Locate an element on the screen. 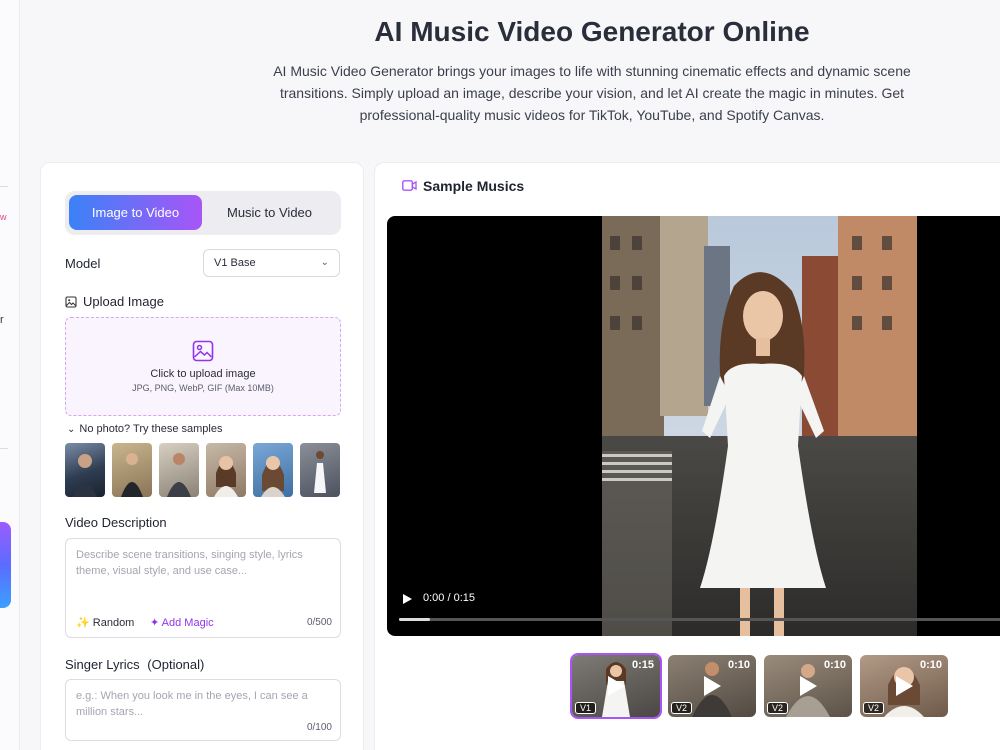 The image size is (1000, 750). image-icon is located at coordinates (71, 302).